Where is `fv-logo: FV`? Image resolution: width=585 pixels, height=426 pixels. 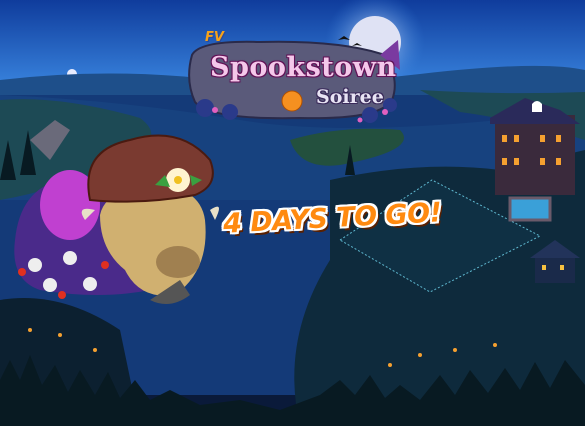 fv-logo: FV is located at coordinates (214, 37).